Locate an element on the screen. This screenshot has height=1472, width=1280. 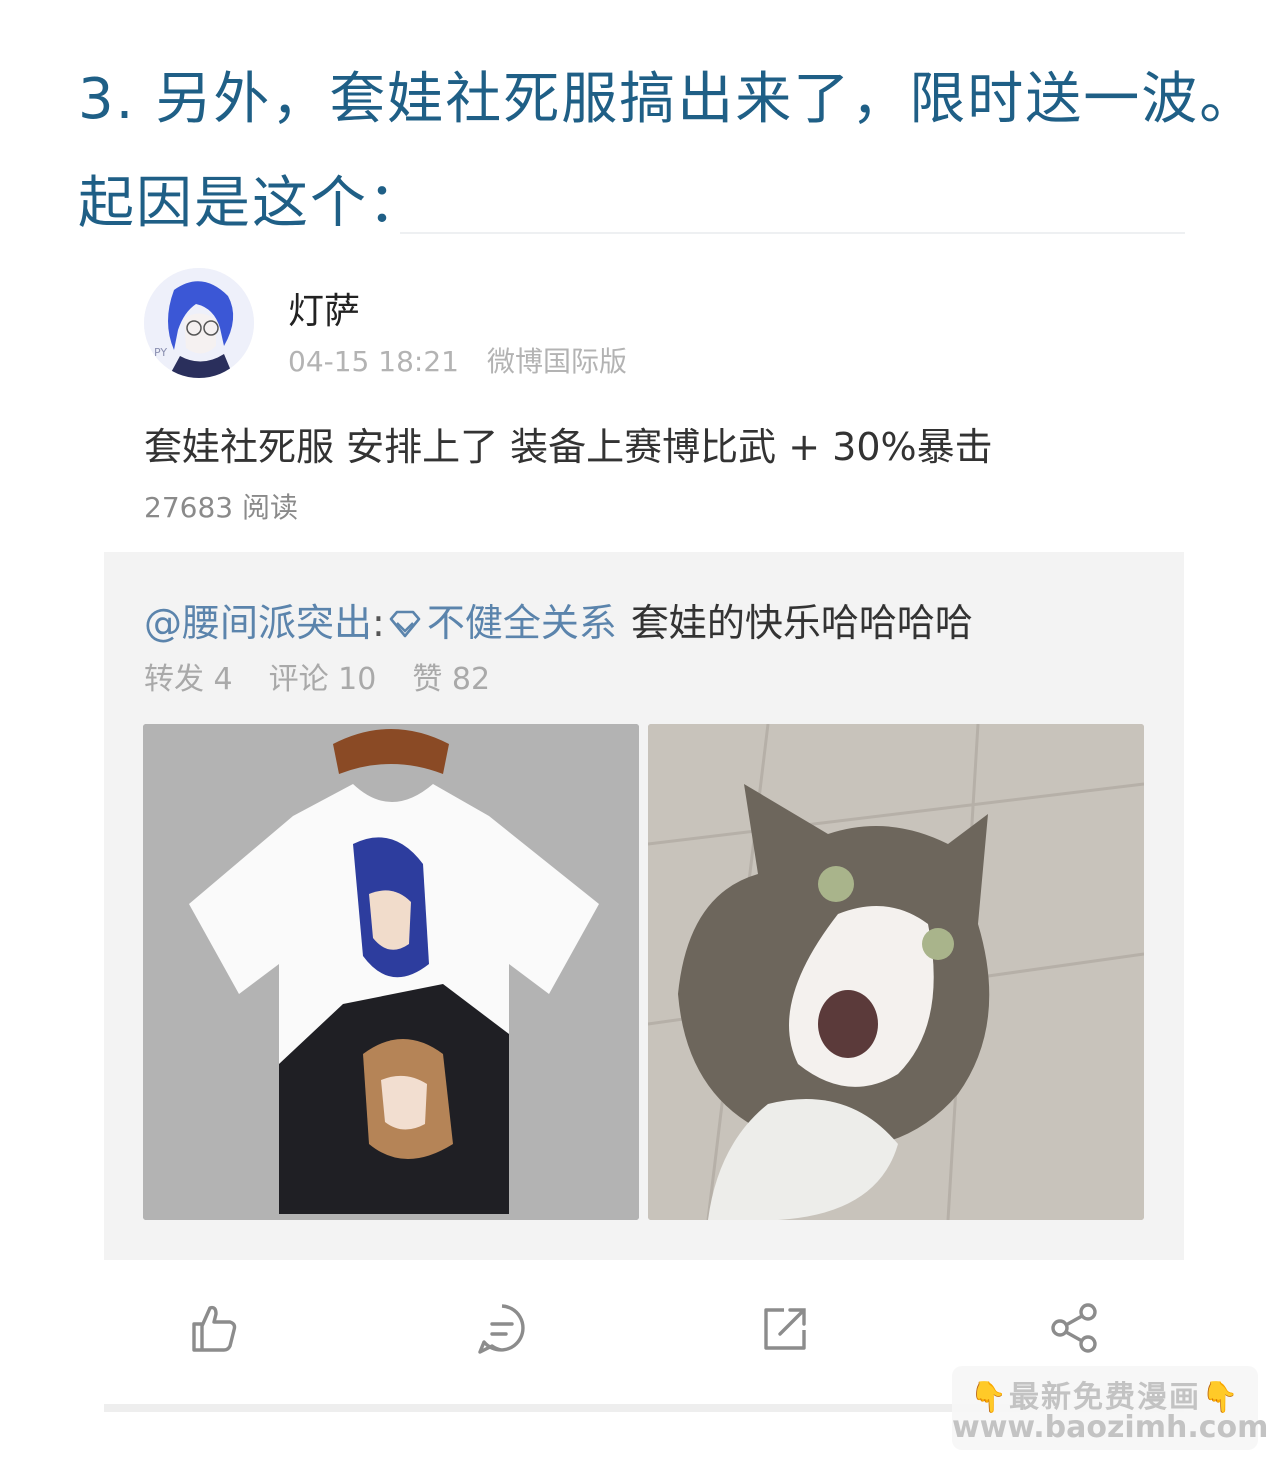
mention-link: @腰间派突出 is located at coordinates (258, 623).